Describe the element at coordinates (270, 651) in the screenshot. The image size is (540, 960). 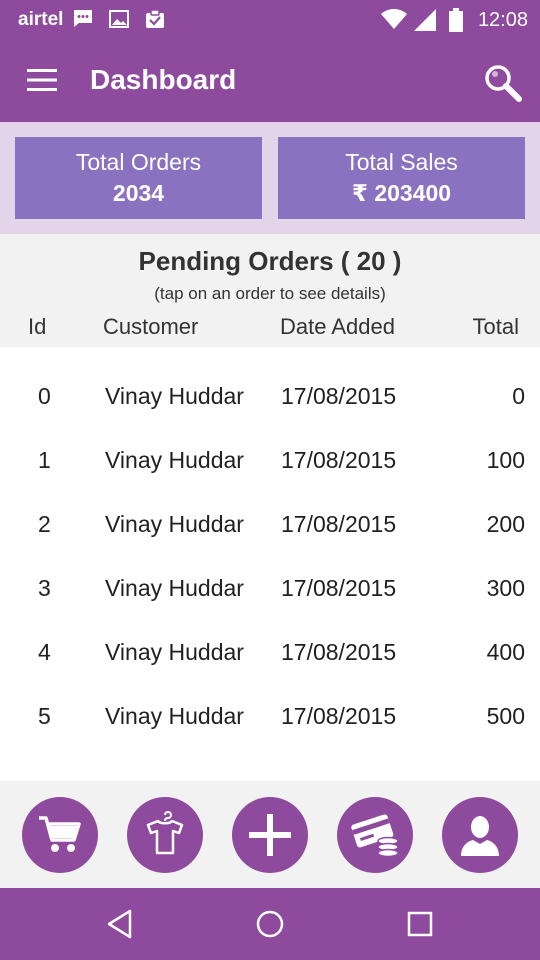
I see `table-row: 4 Vinay Huddar 17/08/2015 400` at that location.